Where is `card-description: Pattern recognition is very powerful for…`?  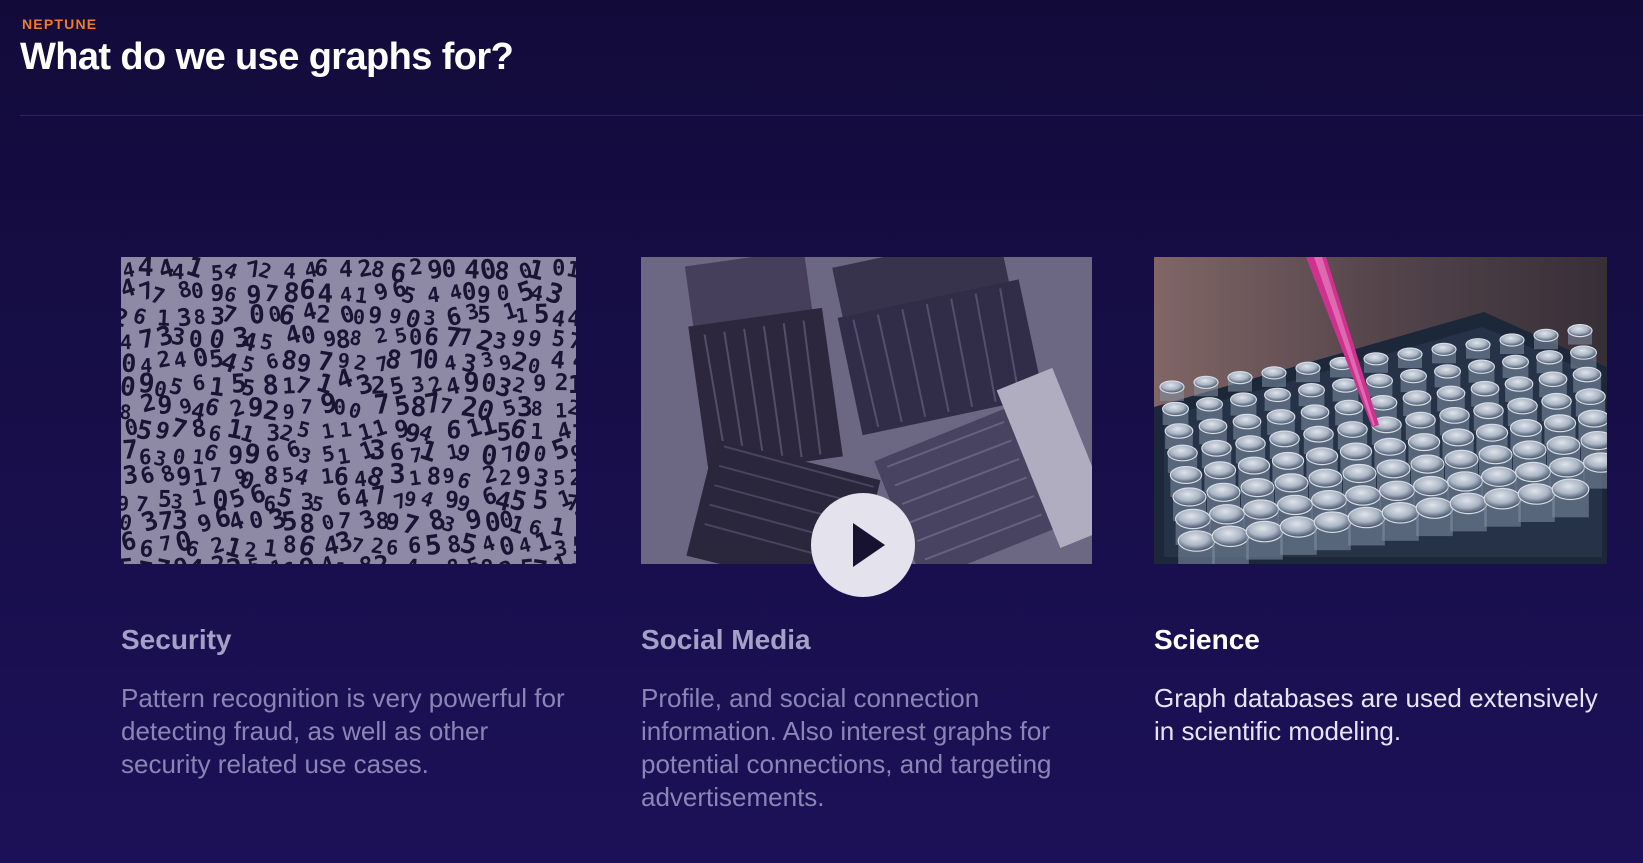
card-description: Pattern recognition is very powerful for… is located at coordinates (343, 731).